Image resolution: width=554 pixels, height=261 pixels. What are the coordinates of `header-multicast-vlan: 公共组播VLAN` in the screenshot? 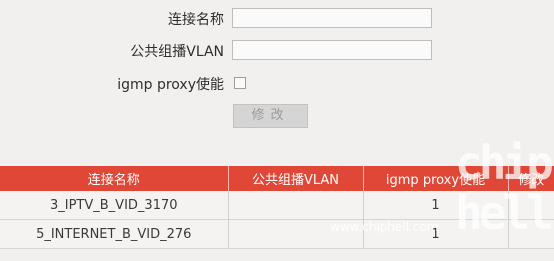 It's located at (296, 178).